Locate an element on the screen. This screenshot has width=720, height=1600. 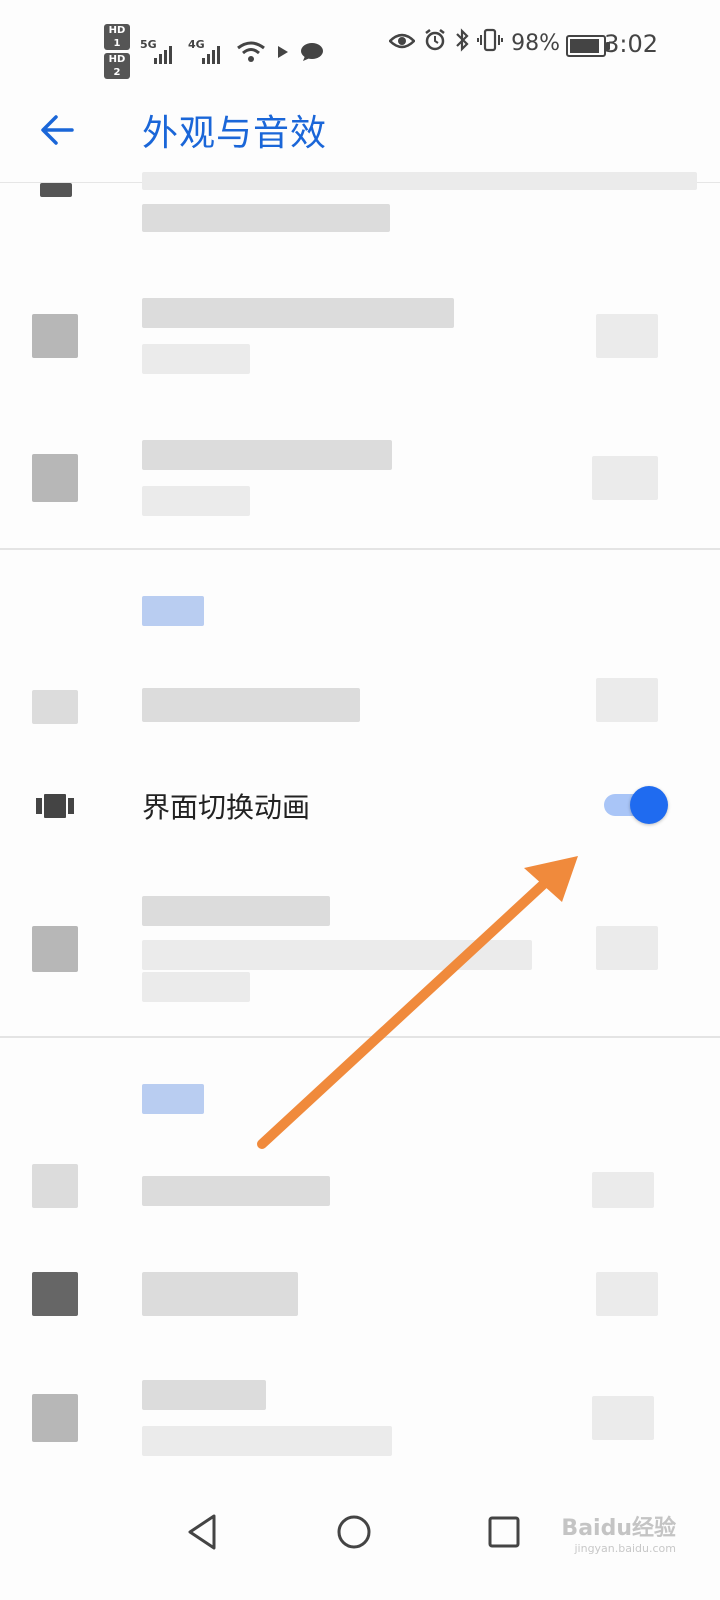
signal-4g-icon: 4G is located at coordinates (207, 52).